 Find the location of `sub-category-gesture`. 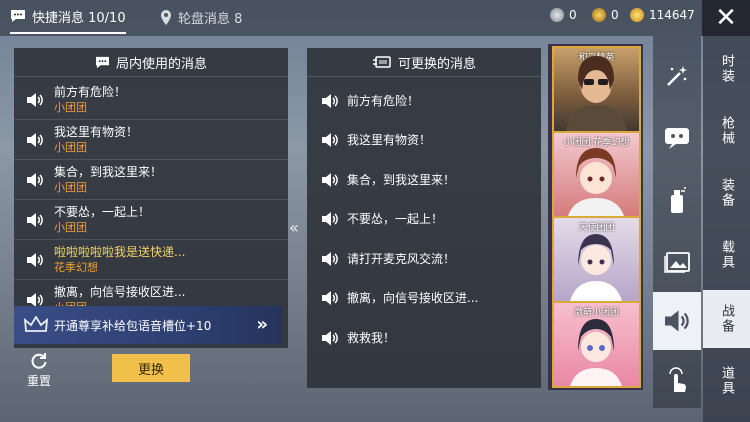

sub-category-gesture is located at coordinates (677, 380).